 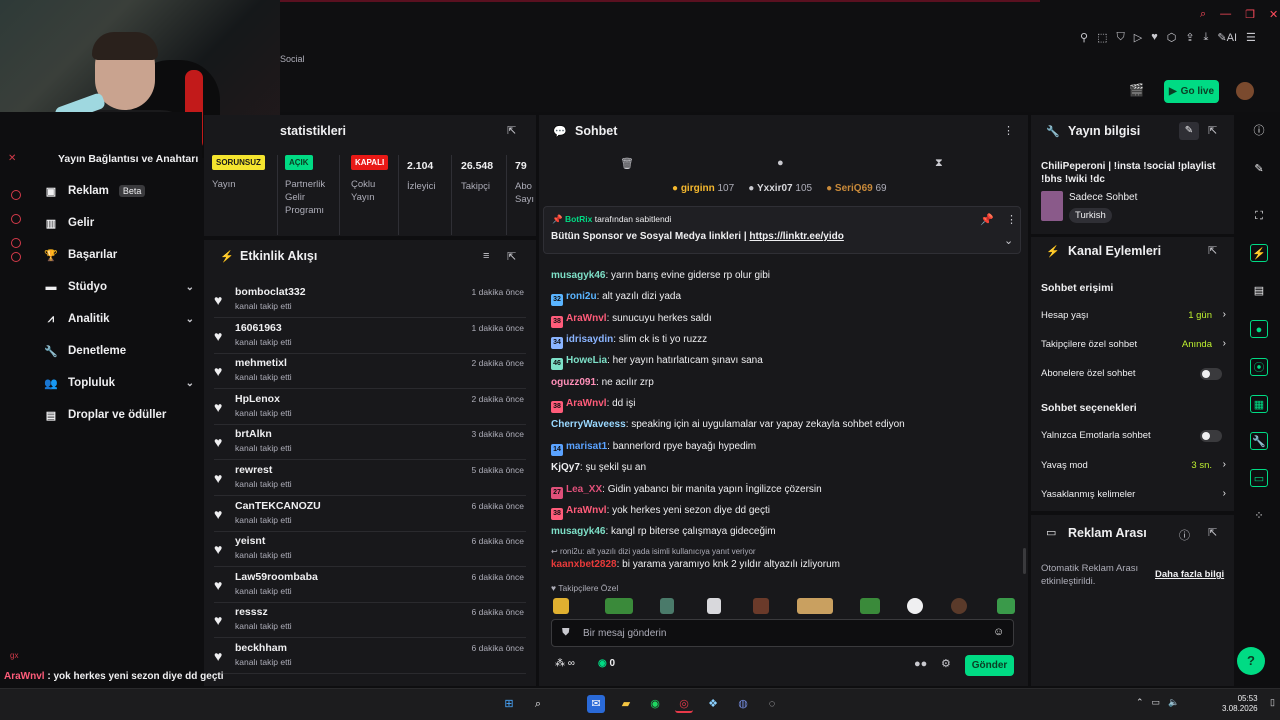 I want to click on nav-item-drops: ▤ Droplar ve ödüller, so click(x=129, y=415).